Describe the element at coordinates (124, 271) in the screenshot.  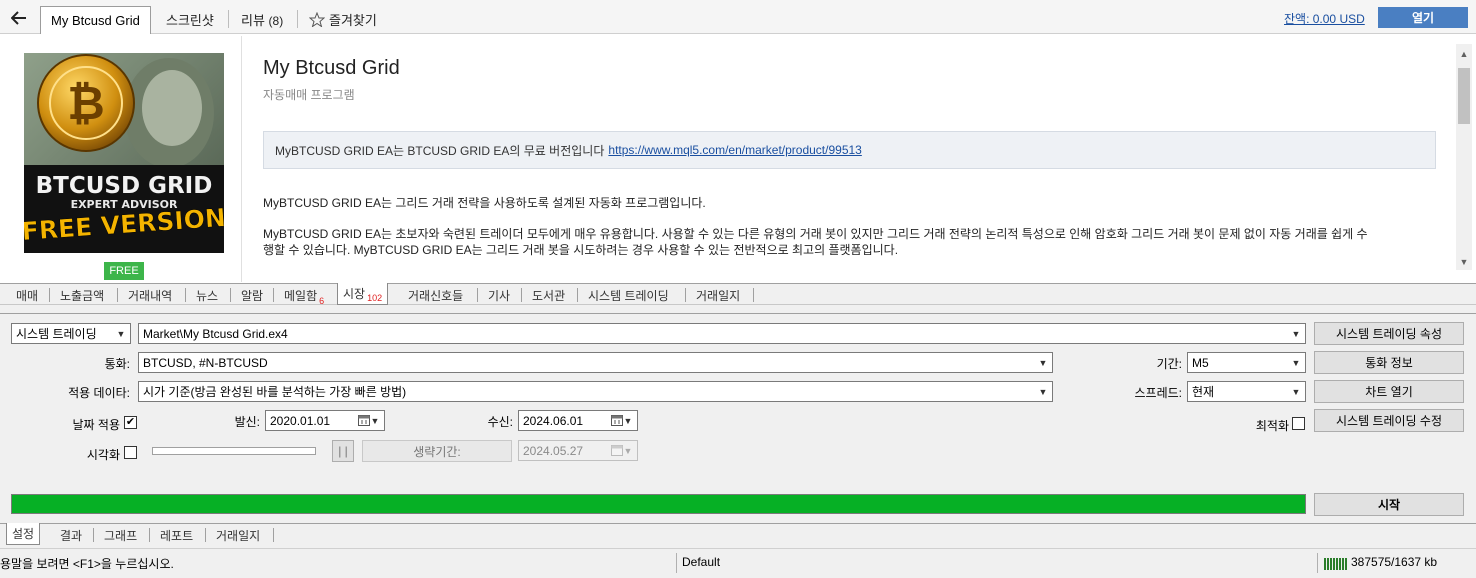
I see `free-badge: FREE` at that location.